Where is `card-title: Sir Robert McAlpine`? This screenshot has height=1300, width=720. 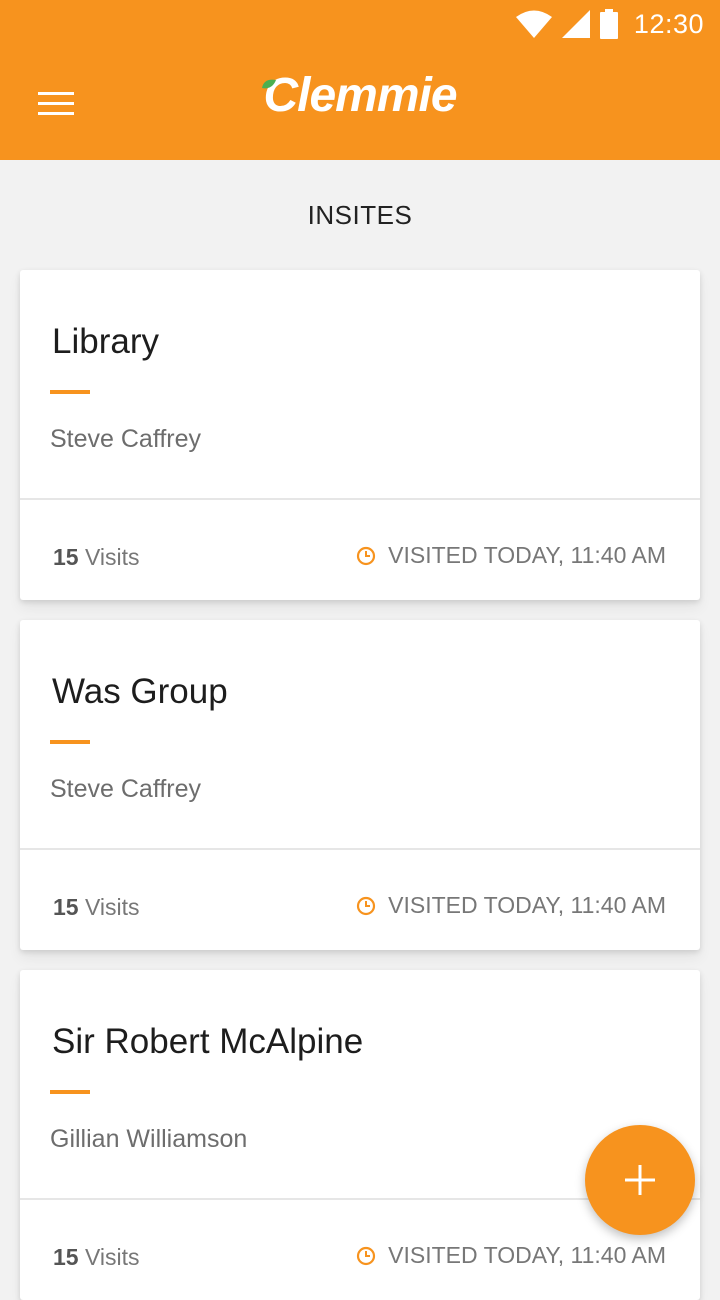 card-title: Sir Robert McAlpine is located at coordinates (208, 1041).